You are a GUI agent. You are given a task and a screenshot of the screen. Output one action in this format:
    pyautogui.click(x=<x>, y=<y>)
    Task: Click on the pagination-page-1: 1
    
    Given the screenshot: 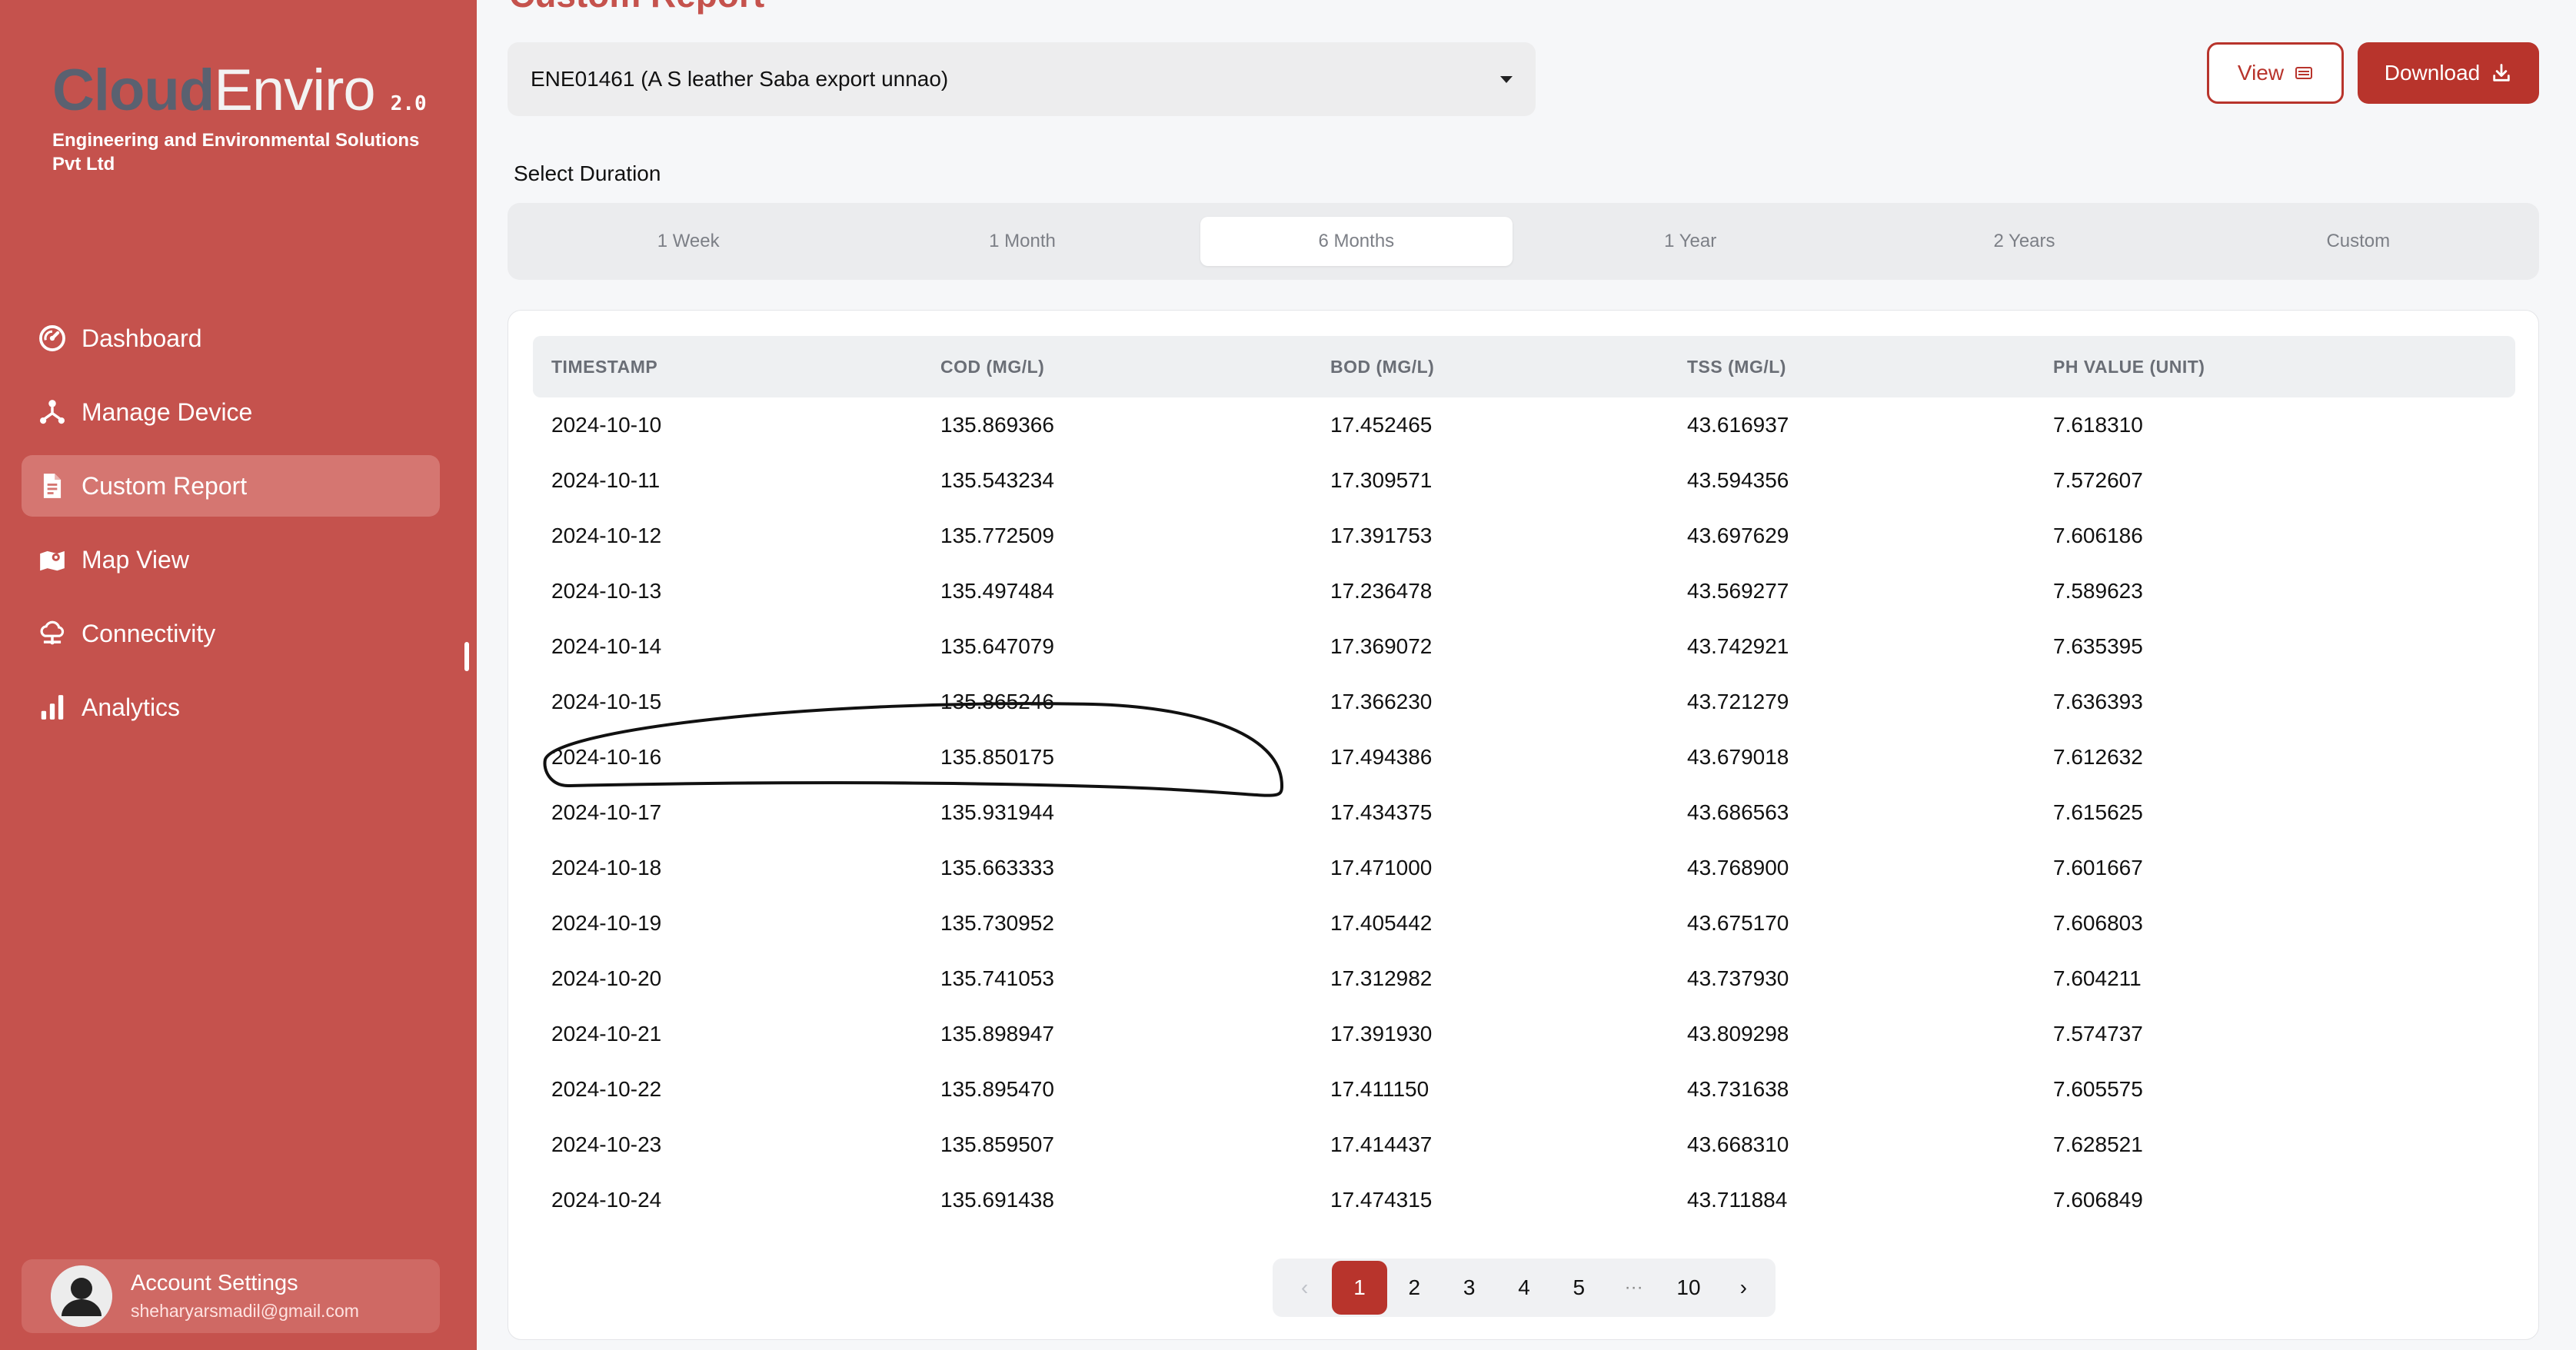 What is the action you would take?
    pyautogui.click(x=1359, y=1288)
    